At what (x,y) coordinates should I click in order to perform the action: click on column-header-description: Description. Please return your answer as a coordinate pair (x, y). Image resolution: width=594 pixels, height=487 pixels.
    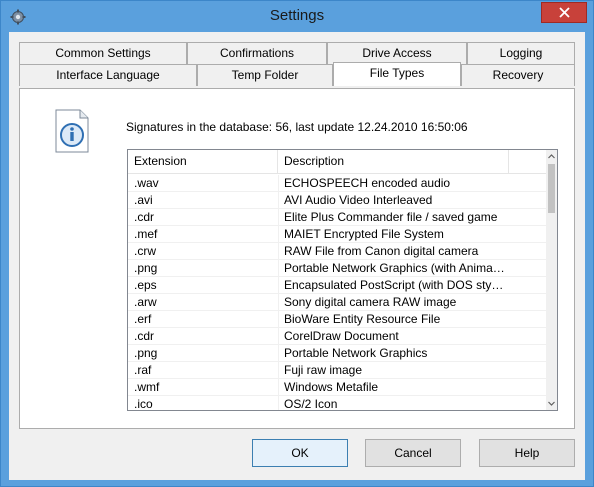
    Looking at the image, I should click on (393, 161).